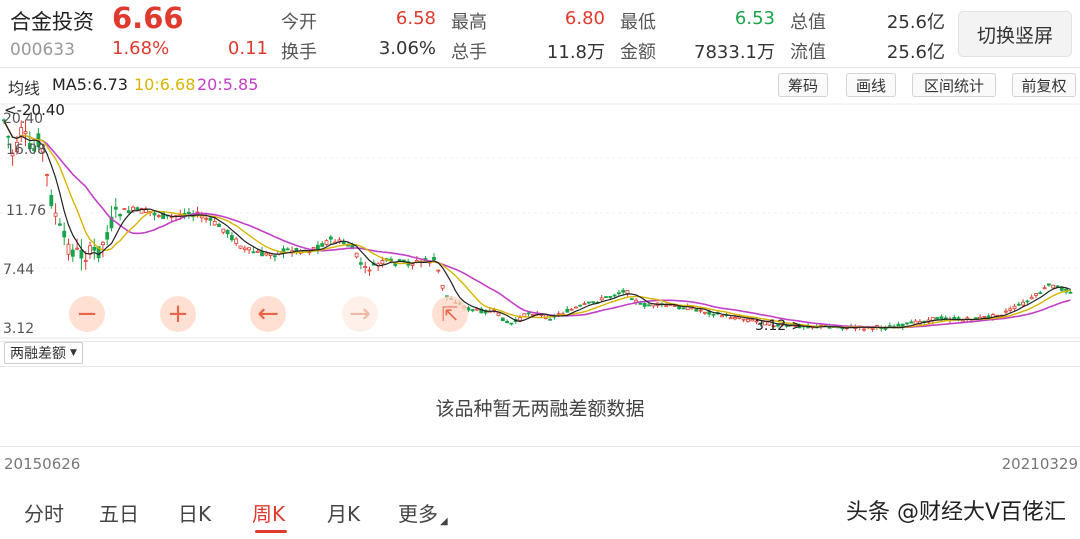 Image resolution: width=1080 pixels, height=539 pixels. Describe the element at coordinates (415, 18) in the screenshot. I see `open-value: 6.58` at that location.